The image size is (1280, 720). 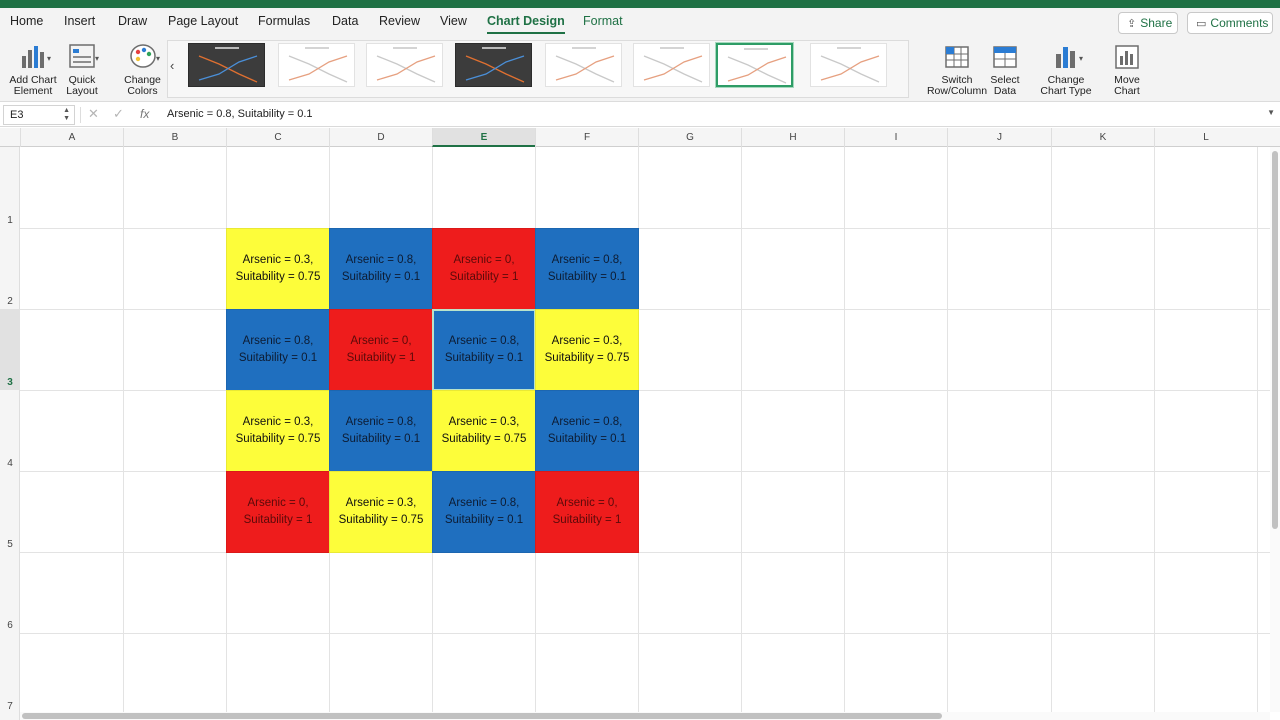 I want to click on row-header-1: 1, so click(x=10, y=187).